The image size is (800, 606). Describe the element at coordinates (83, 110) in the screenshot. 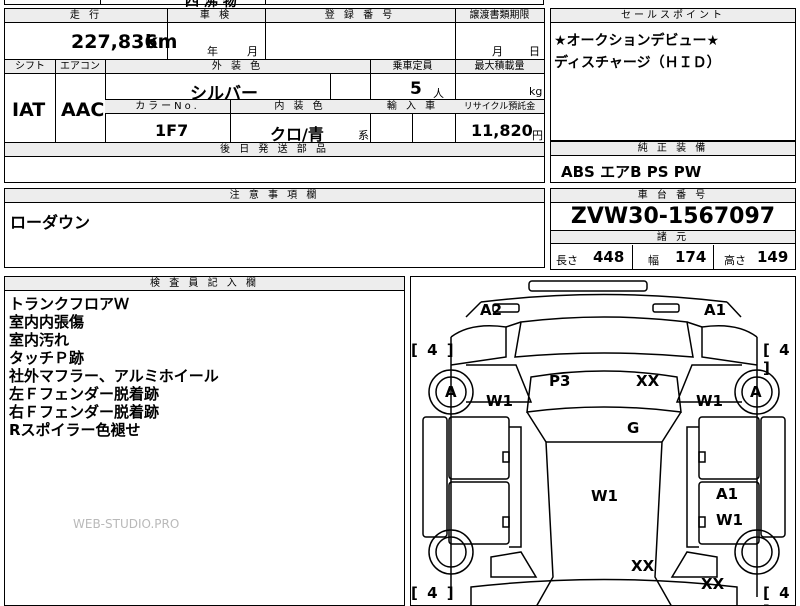

I see `aircon-value: AAC` at that location.